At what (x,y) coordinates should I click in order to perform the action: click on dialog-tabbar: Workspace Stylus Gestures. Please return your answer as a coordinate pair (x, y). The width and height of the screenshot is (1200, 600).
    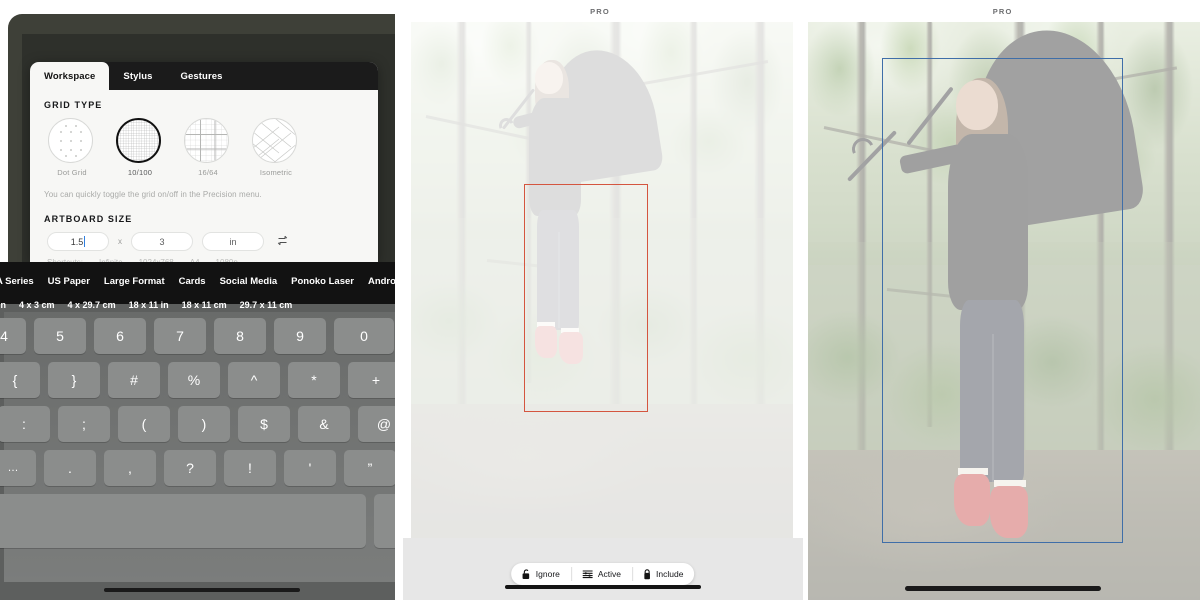
    Looking at the image, I should click on (204, 76).